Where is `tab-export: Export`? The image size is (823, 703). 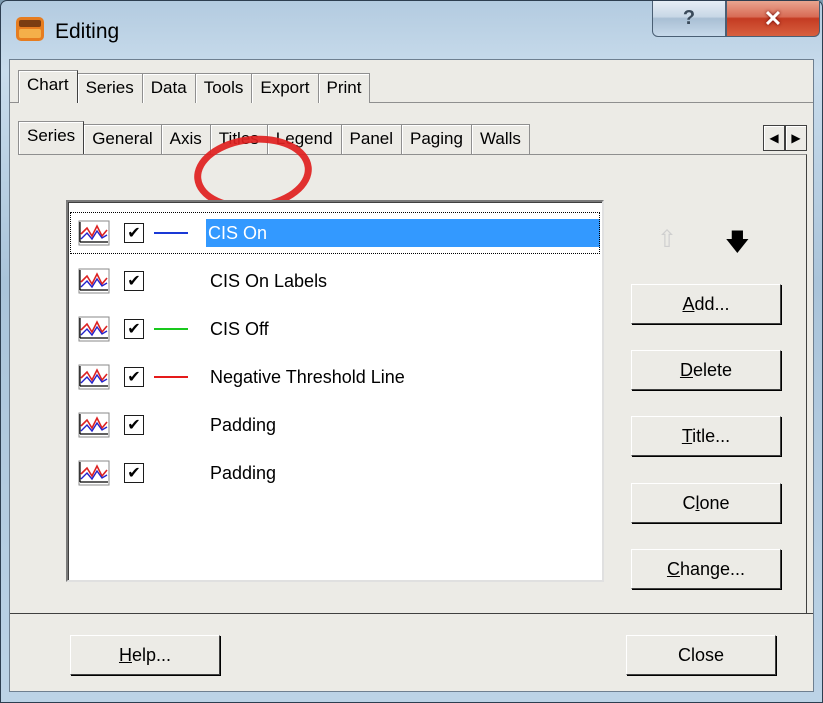
tab-export: Export is located at coordinates (285, 88).